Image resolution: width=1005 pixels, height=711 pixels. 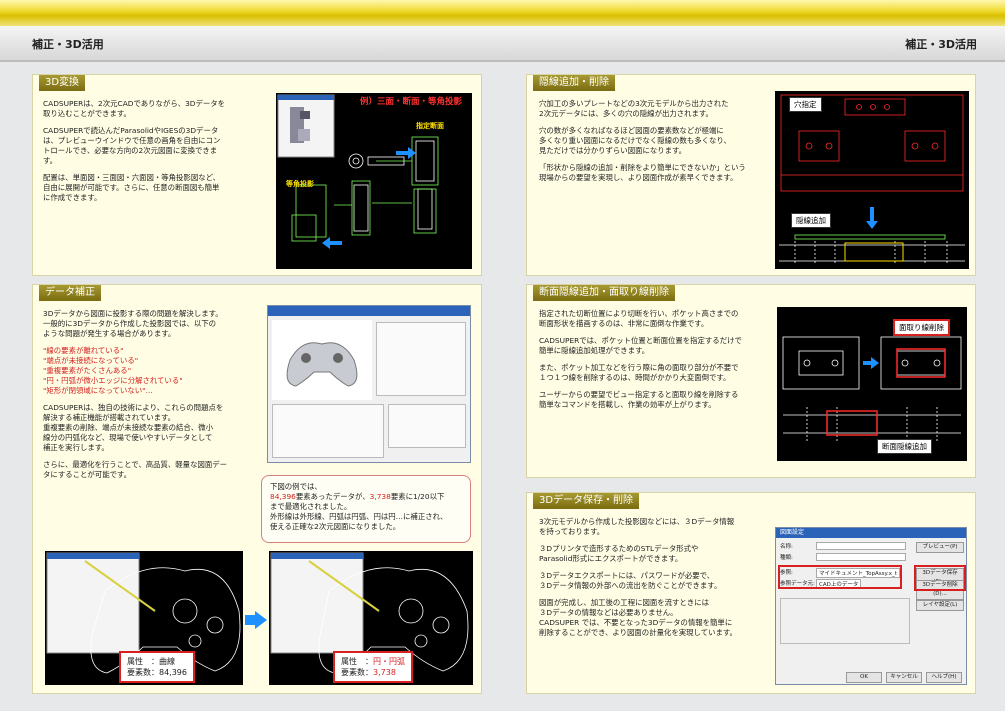 I want to click on label-section: 指定断面, so click(x=430, y=126).